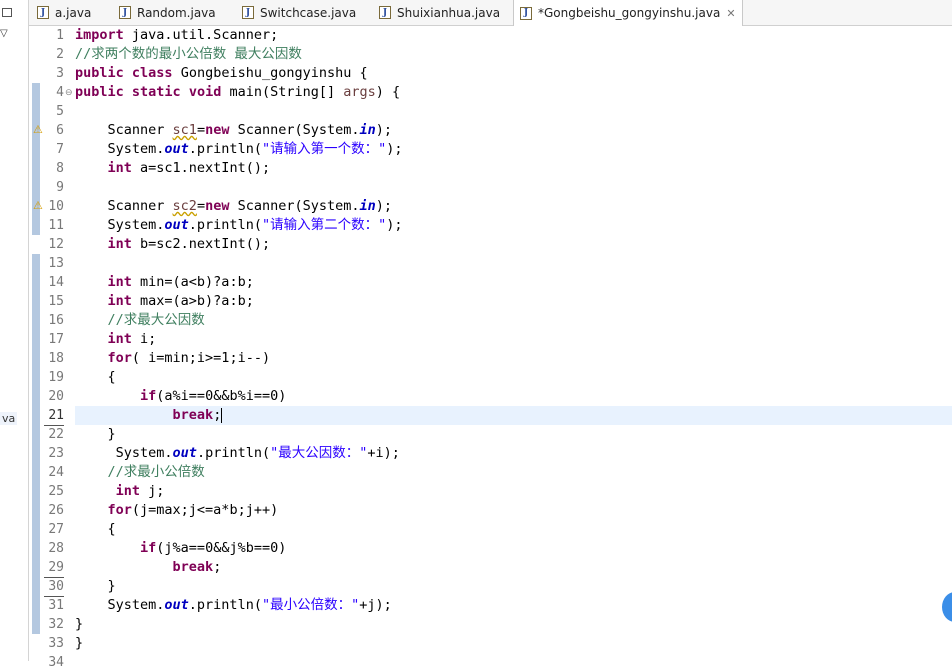  I want to click on line-number: 22, so click(56, 434).